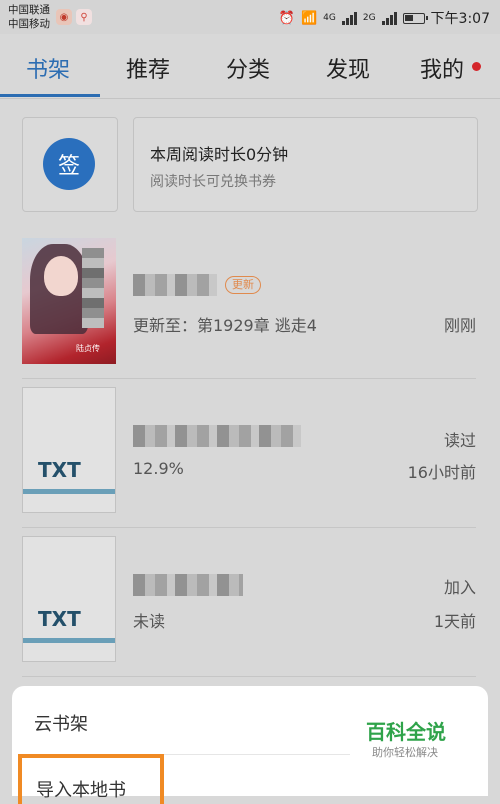  I want to click on reading-time-card: 本周阅读时长0分钟 阅读时长可兑换书券, so click(305, 164).